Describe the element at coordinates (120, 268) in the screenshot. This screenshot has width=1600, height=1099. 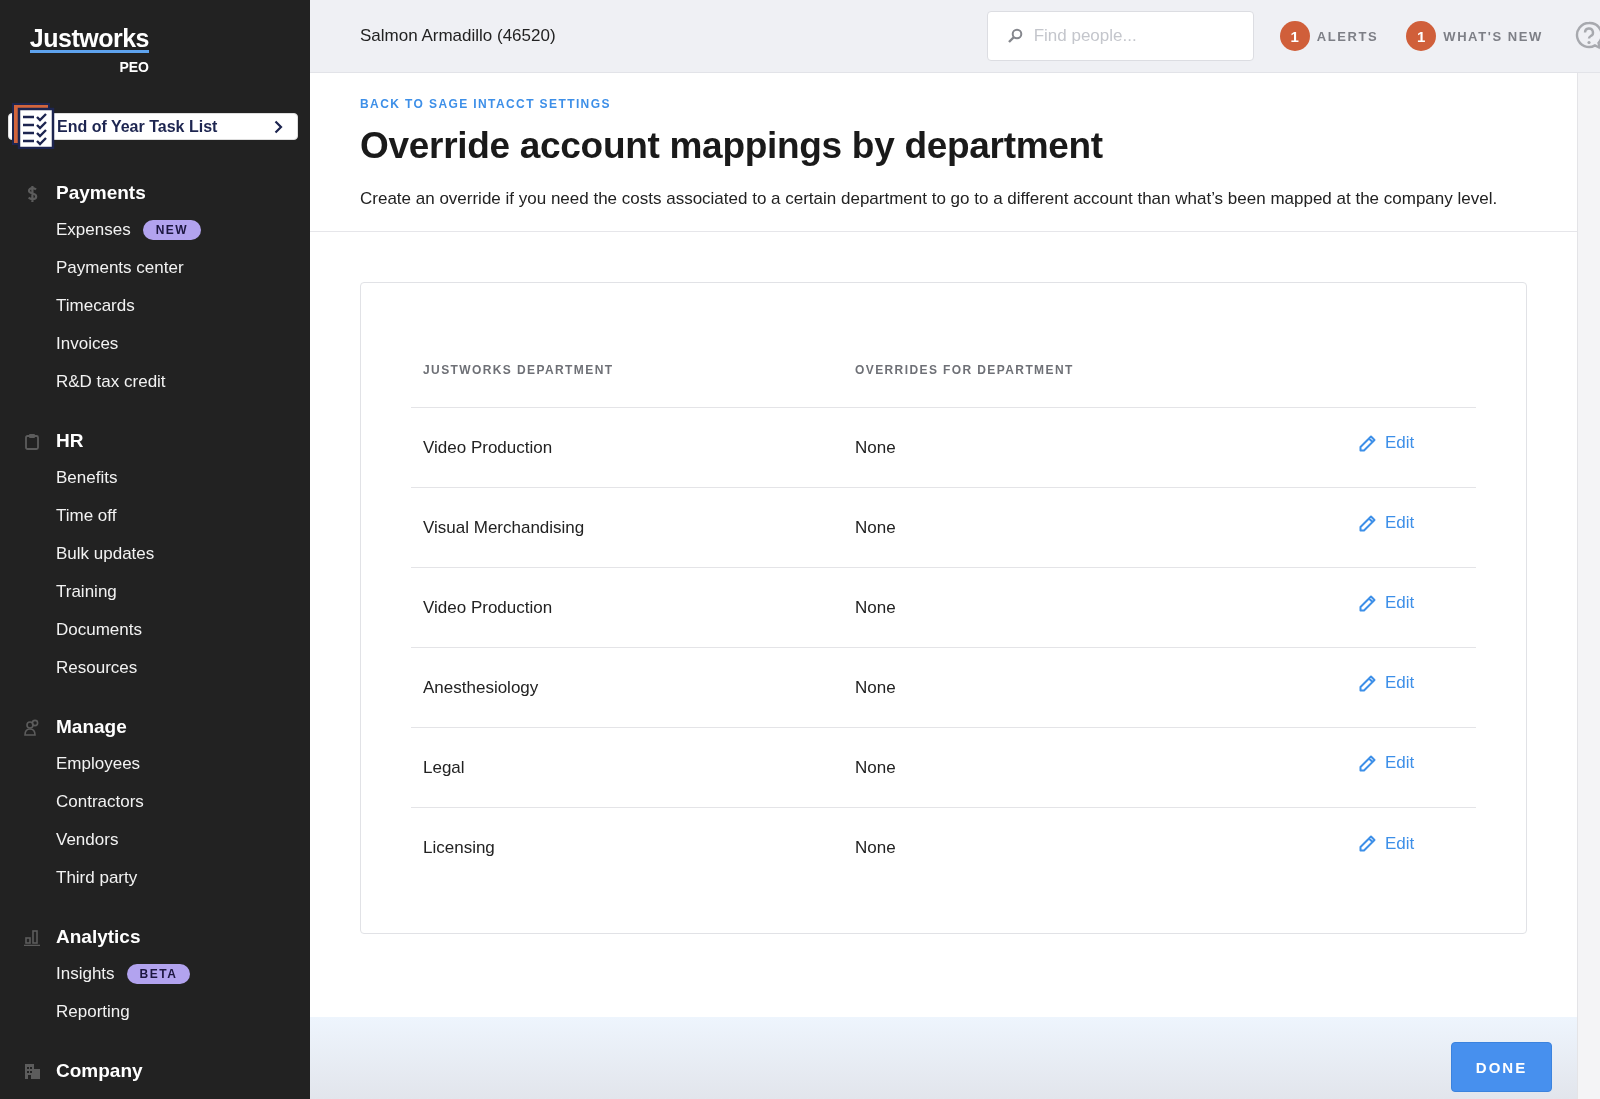
I see `sidebar-item: Payments center` at that location.